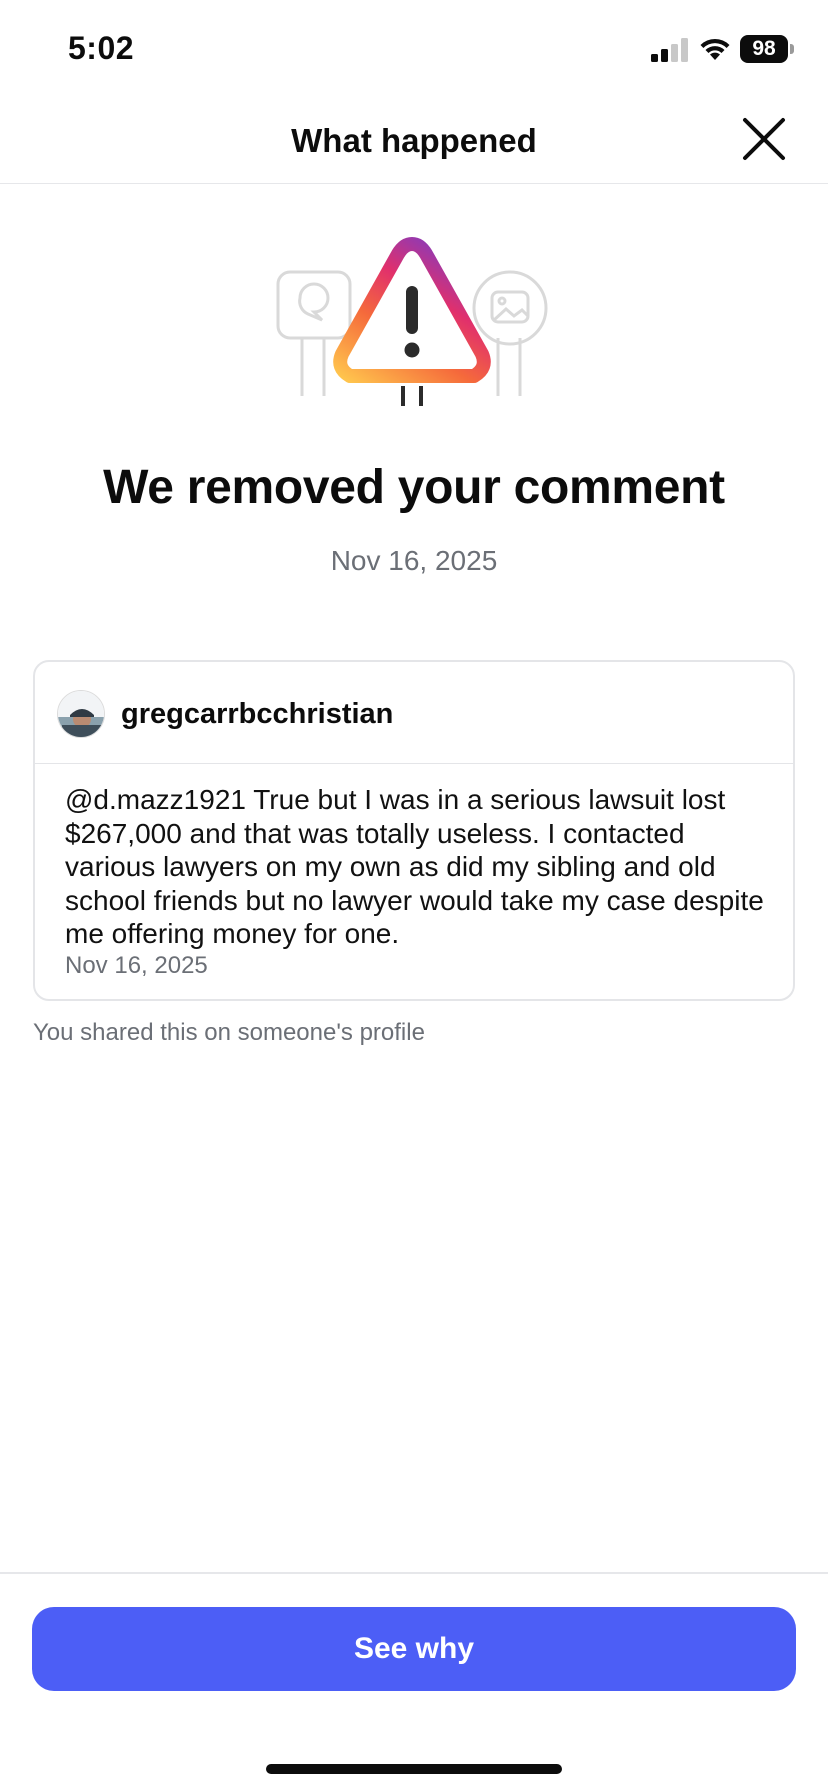 The width and height of the screenshot is (828, 1792). I want to click on status-bar: 5:02 98, so click(414, 50).